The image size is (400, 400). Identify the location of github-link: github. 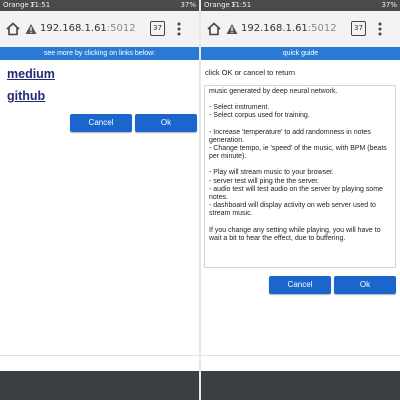
(26, 96).